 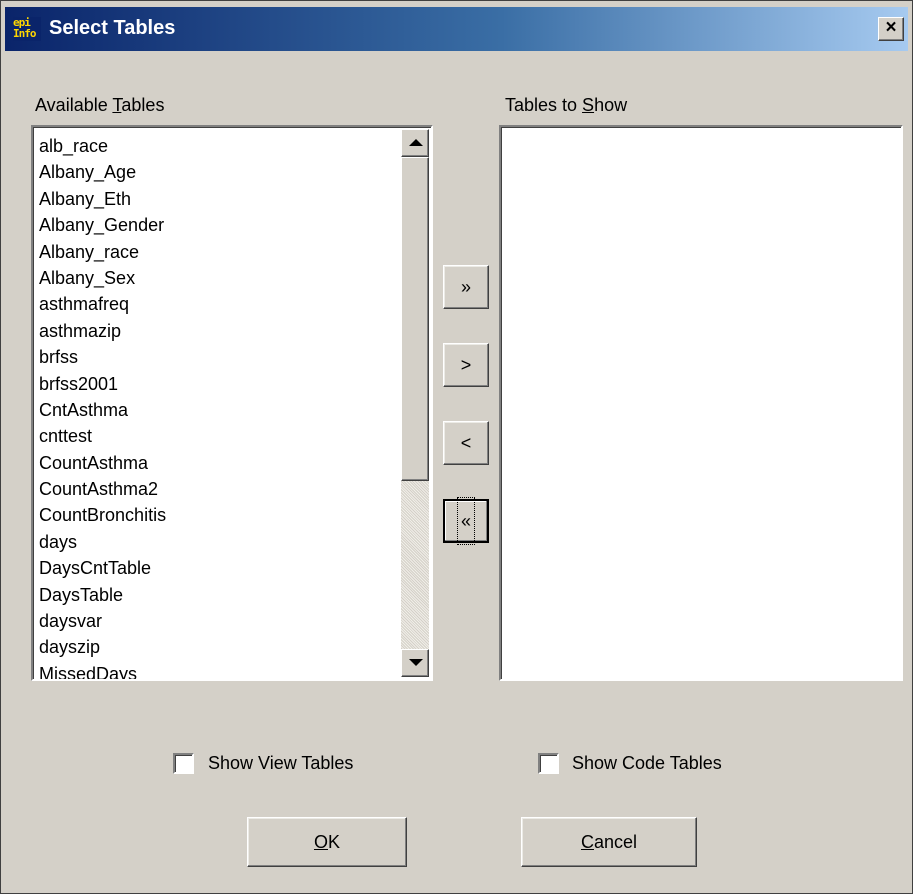 I want to click on list-item: brfss2001, so click(x=102, y=384).